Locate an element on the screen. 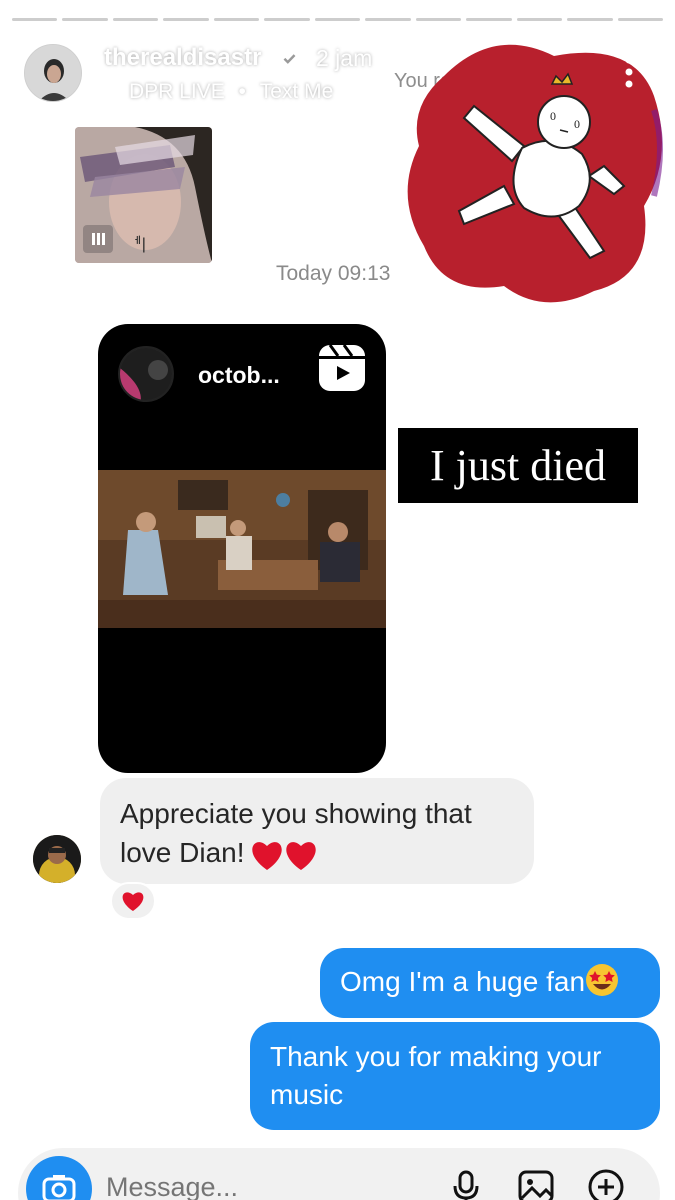 The height and width of the screenshot is (1200, 675). text-sticker-caption: I just died is located at coordinates (518, 465).